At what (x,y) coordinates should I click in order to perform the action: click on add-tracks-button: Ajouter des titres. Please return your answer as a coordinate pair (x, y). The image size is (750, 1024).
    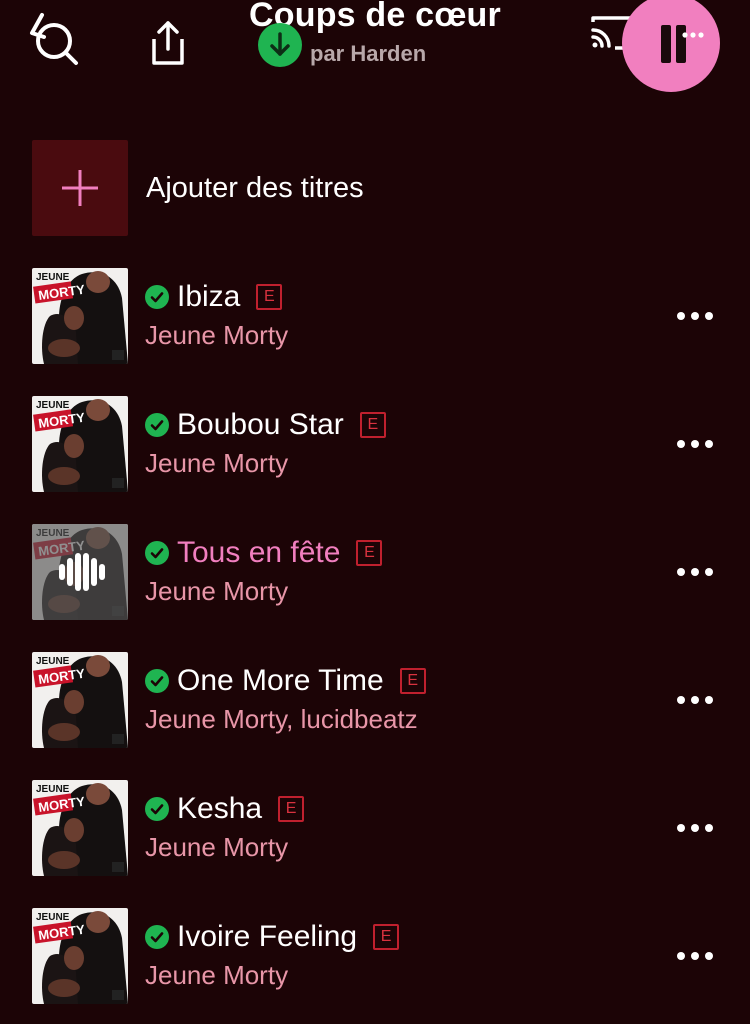
    Looking at the image, I should click on (382, 188).